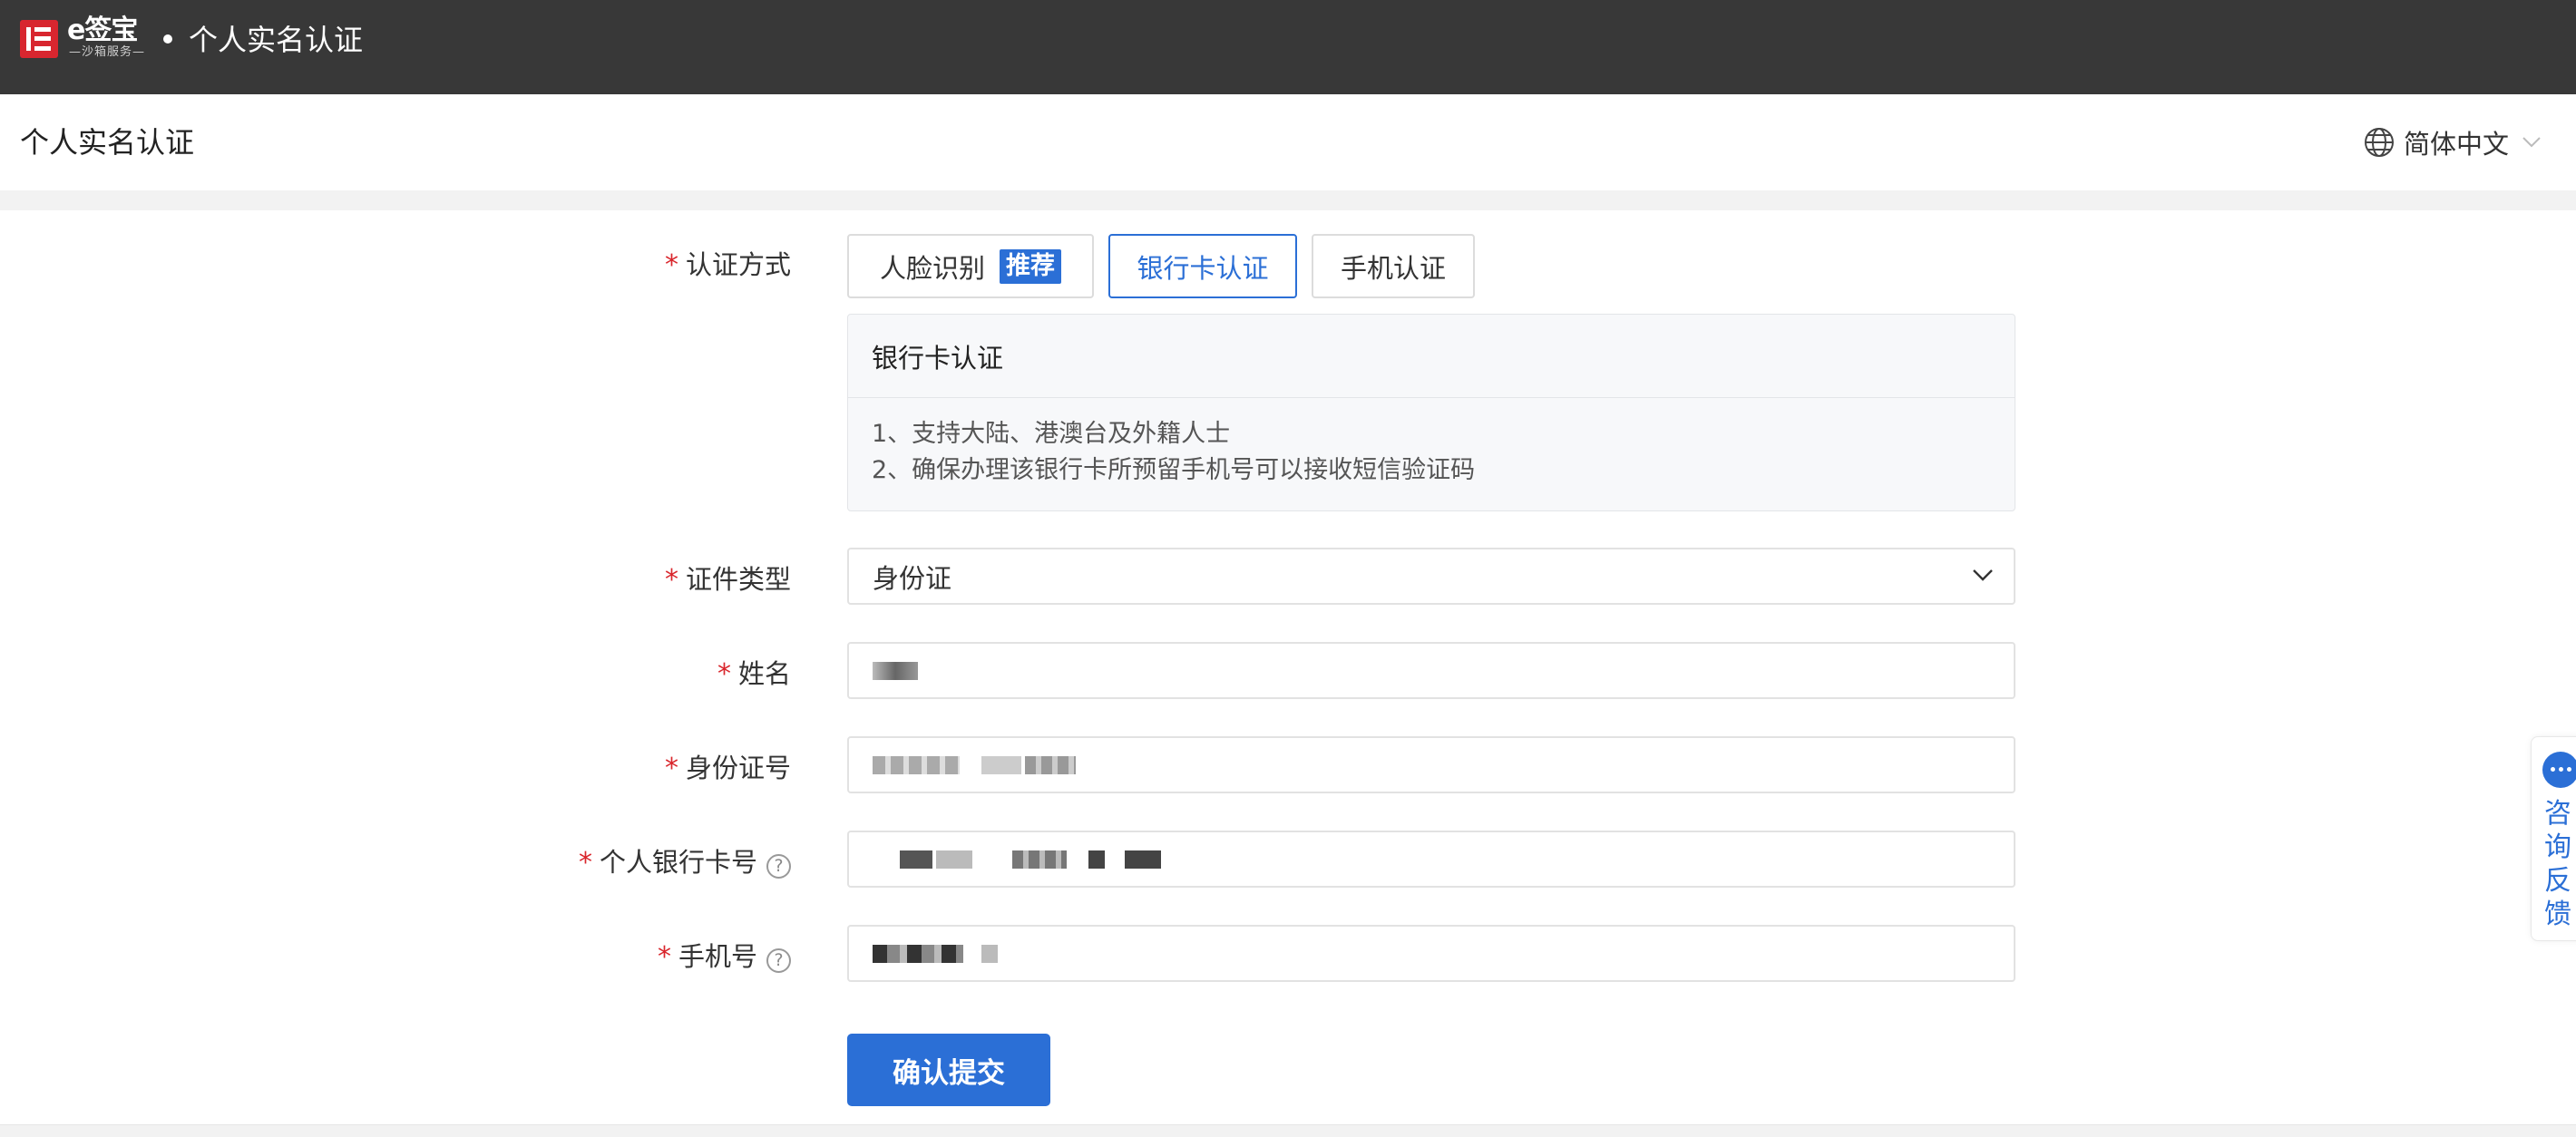  What do you see at coordinates (1288, 142) in the screenshot?
I see `page-header: 个人实名认证 简体中文` at bounding box center [1288, 142].